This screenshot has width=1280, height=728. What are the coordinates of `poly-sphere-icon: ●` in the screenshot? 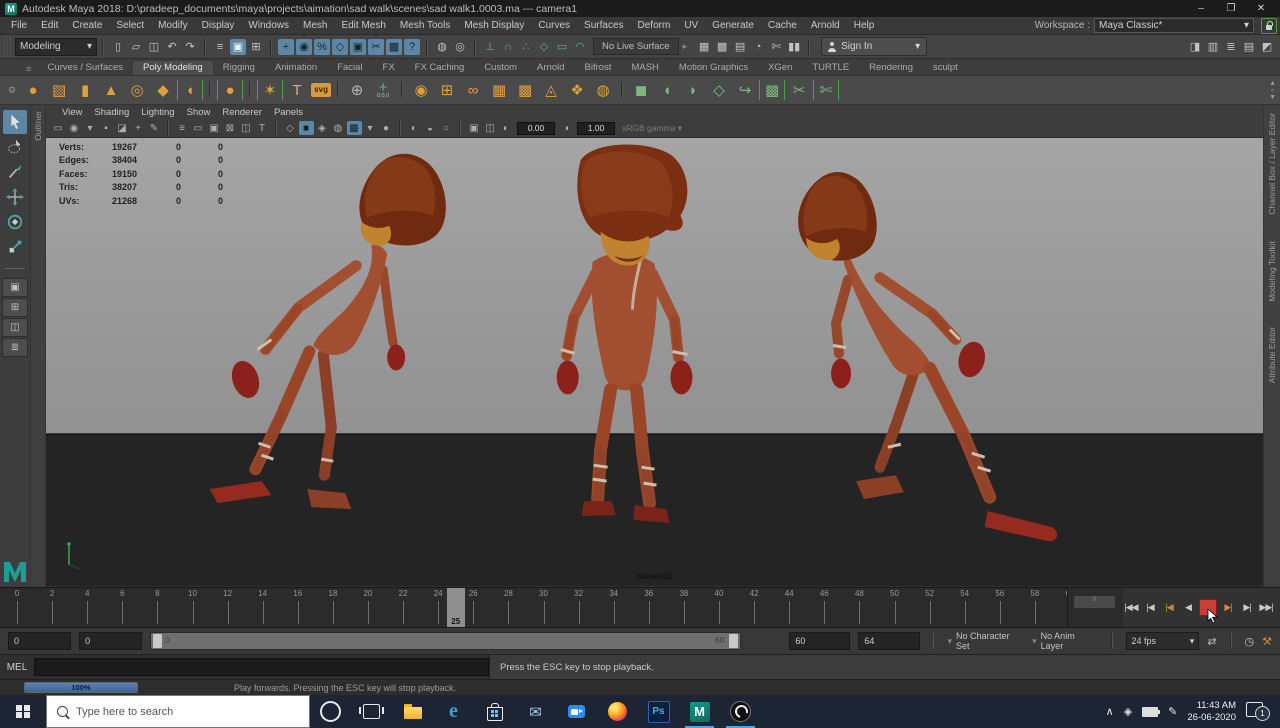 It's located at (33, 90).